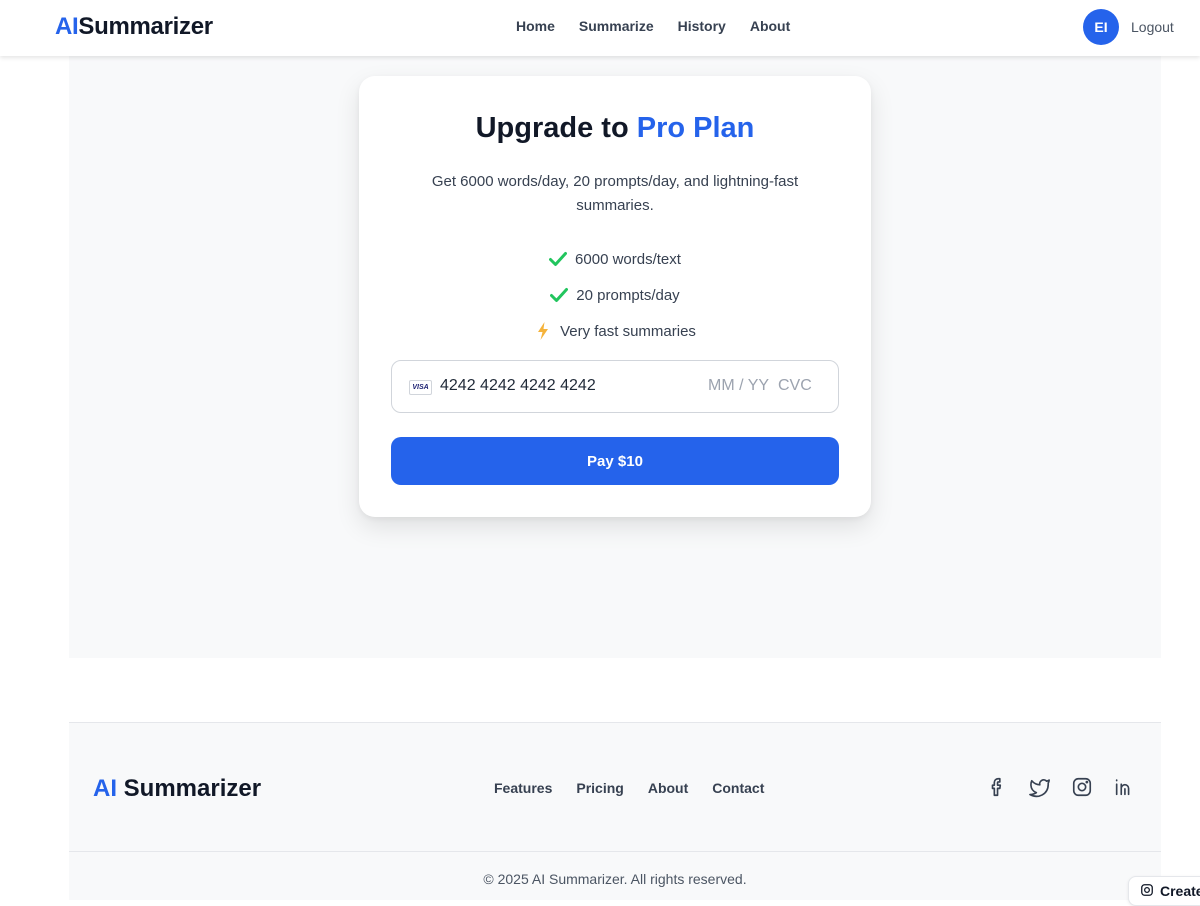  I want to click on nav-summarize-link: Summarize, so click(616, 26).